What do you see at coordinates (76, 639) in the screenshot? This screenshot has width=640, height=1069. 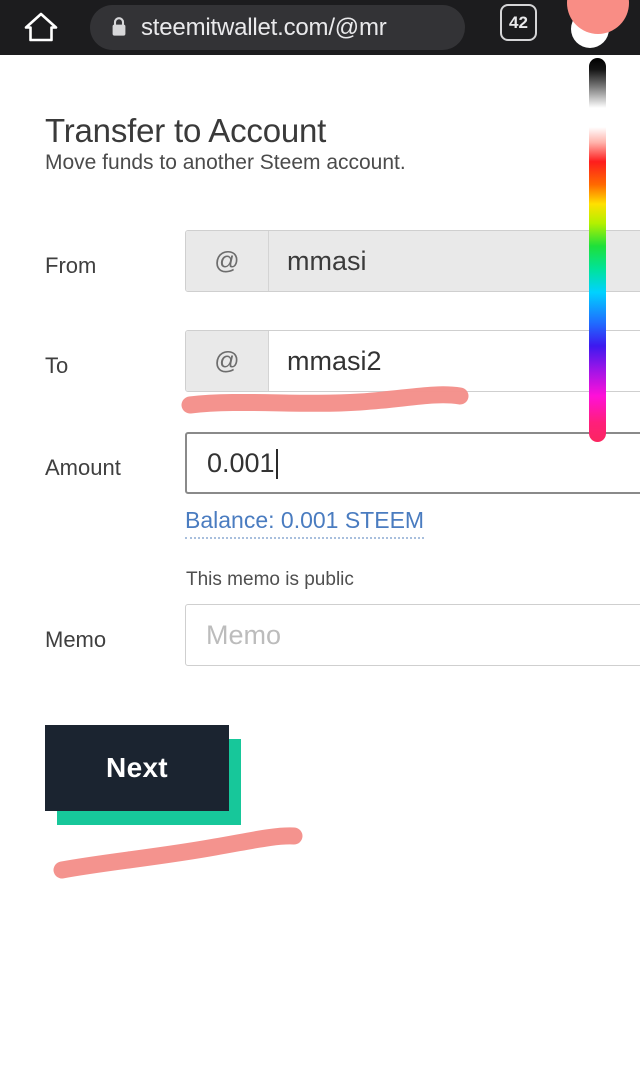 I see `memo-label: Memo` at bounding box center [76, 639].